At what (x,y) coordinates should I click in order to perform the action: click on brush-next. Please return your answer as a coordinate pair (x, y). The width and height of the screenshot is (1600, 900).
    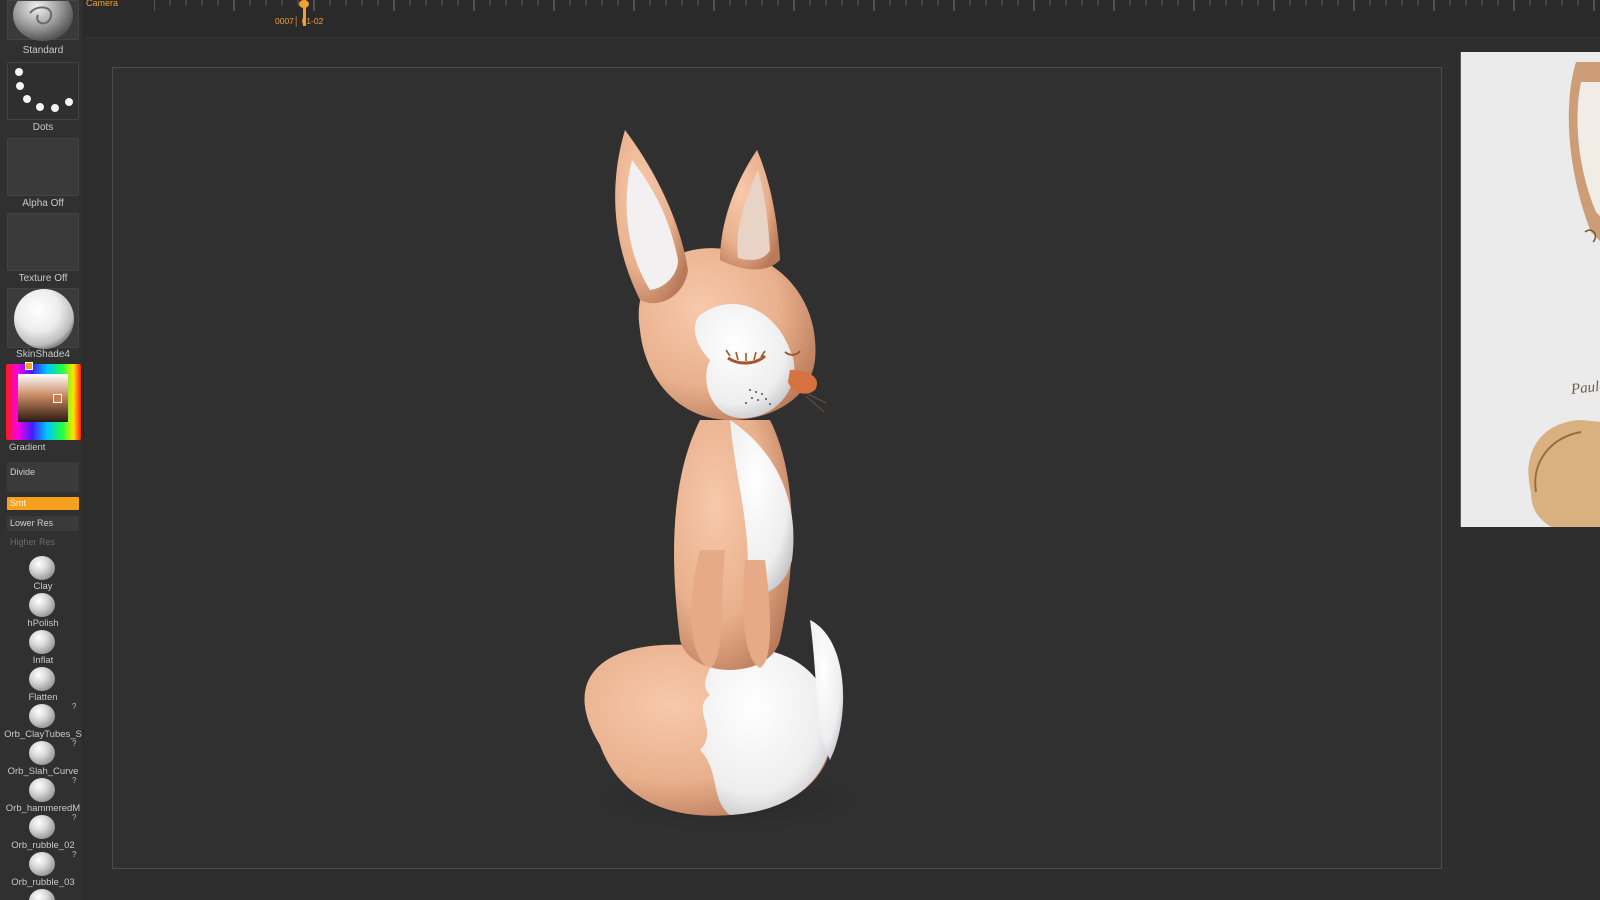
    Looking at the image, I should click on (43, 894).